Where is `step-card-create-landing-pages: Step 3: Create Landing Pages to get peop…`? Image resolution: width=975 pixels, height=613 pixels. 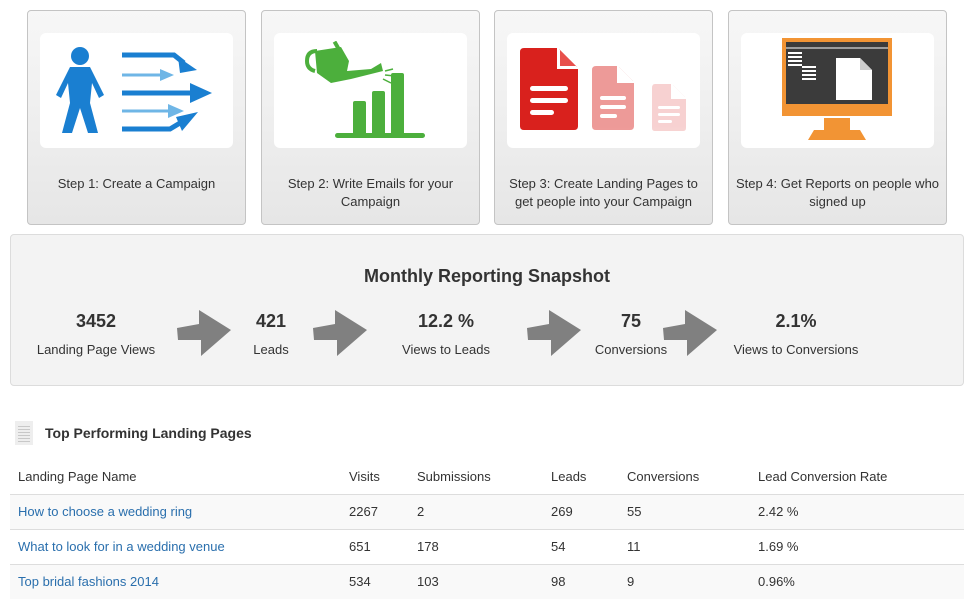 step-card-create-landing-pages: Step 3: Create Landing Pages to get peop… is located at coordinates (603, 117).